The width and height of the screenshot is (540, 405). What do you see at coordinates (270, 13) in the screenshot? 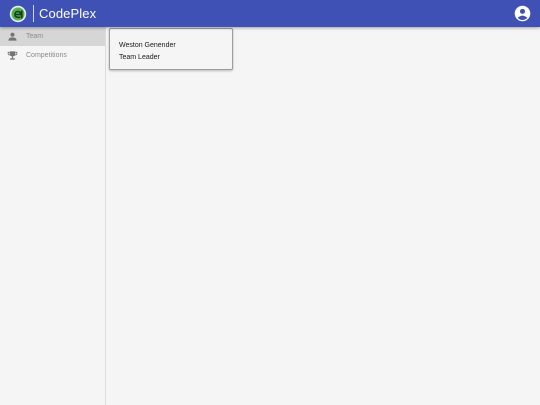
I see `app-bar: CodePlex` at bounding box center [270, 13].